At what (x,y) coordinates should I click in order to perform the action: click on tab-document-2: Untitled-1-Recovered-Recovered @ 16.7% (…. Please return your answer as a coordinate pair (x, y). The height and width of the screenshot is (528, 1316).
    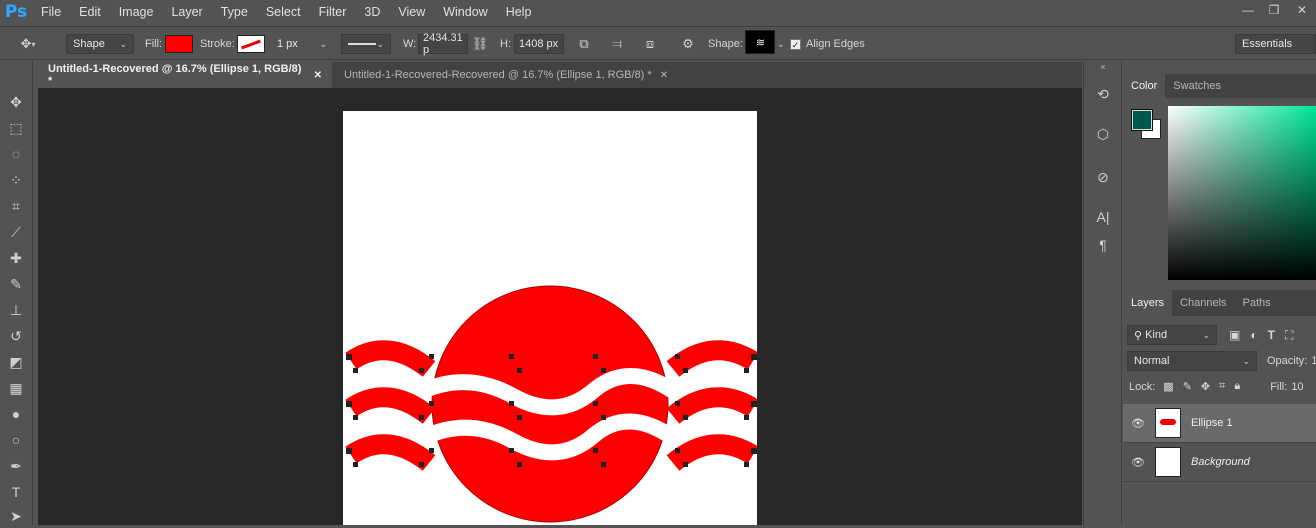
    Looking at the image, I should click on (507, 75).